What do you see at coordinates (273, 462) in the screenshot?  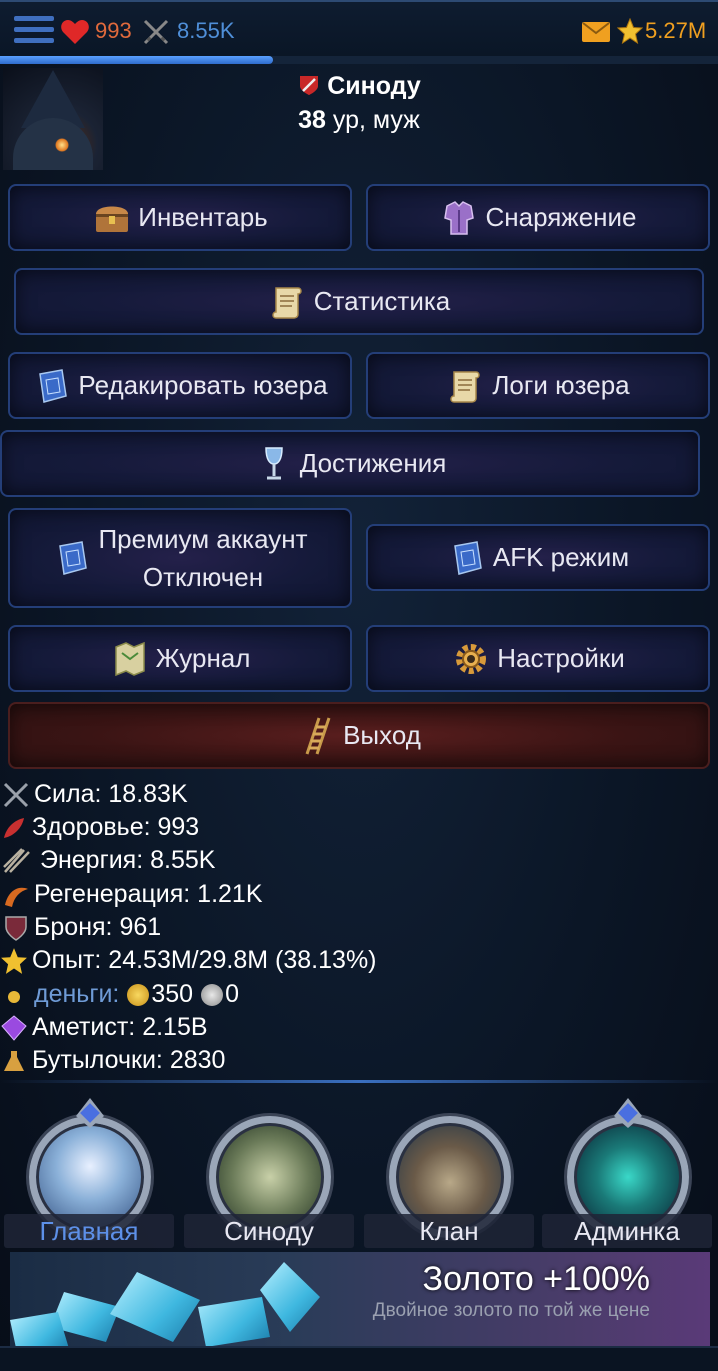 I see `goblet-icon` at bounding box center [273, 462].